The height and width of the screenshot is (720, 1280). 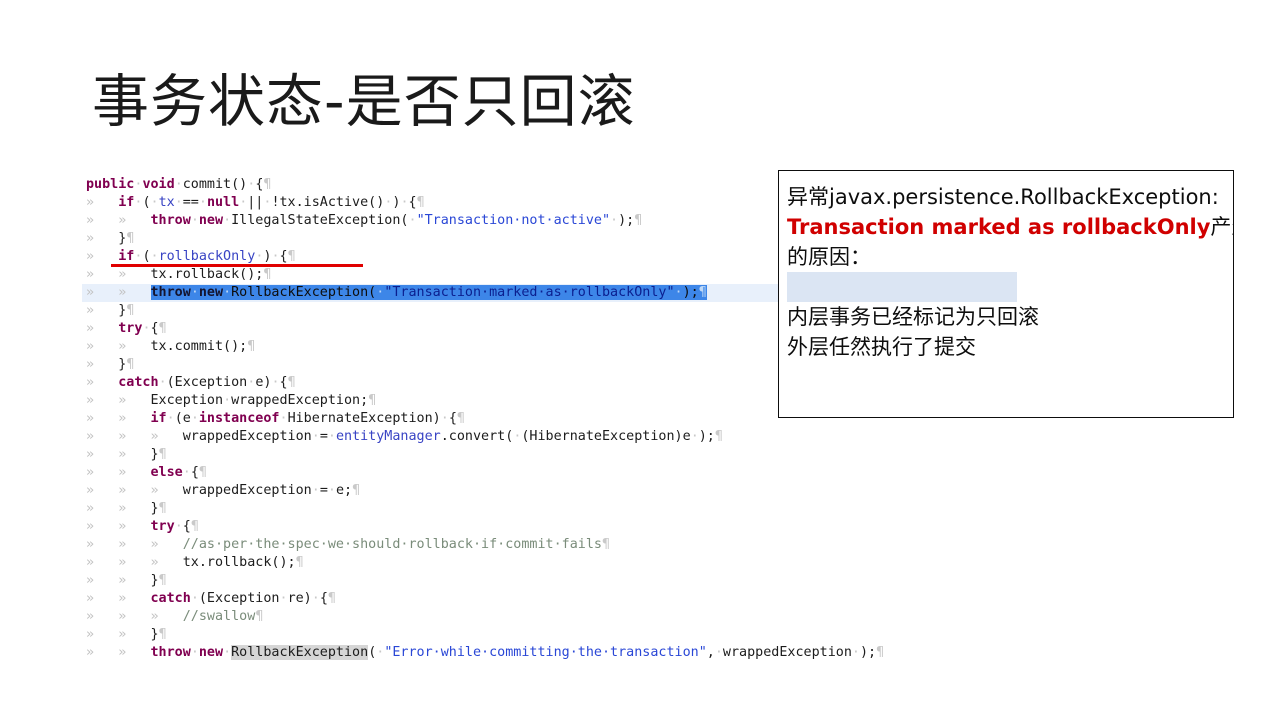 What do you see at coordinates (606, 436) in the screenshot?
I see `code-token: (HibernateException)e` at bounding box center [606, 436].